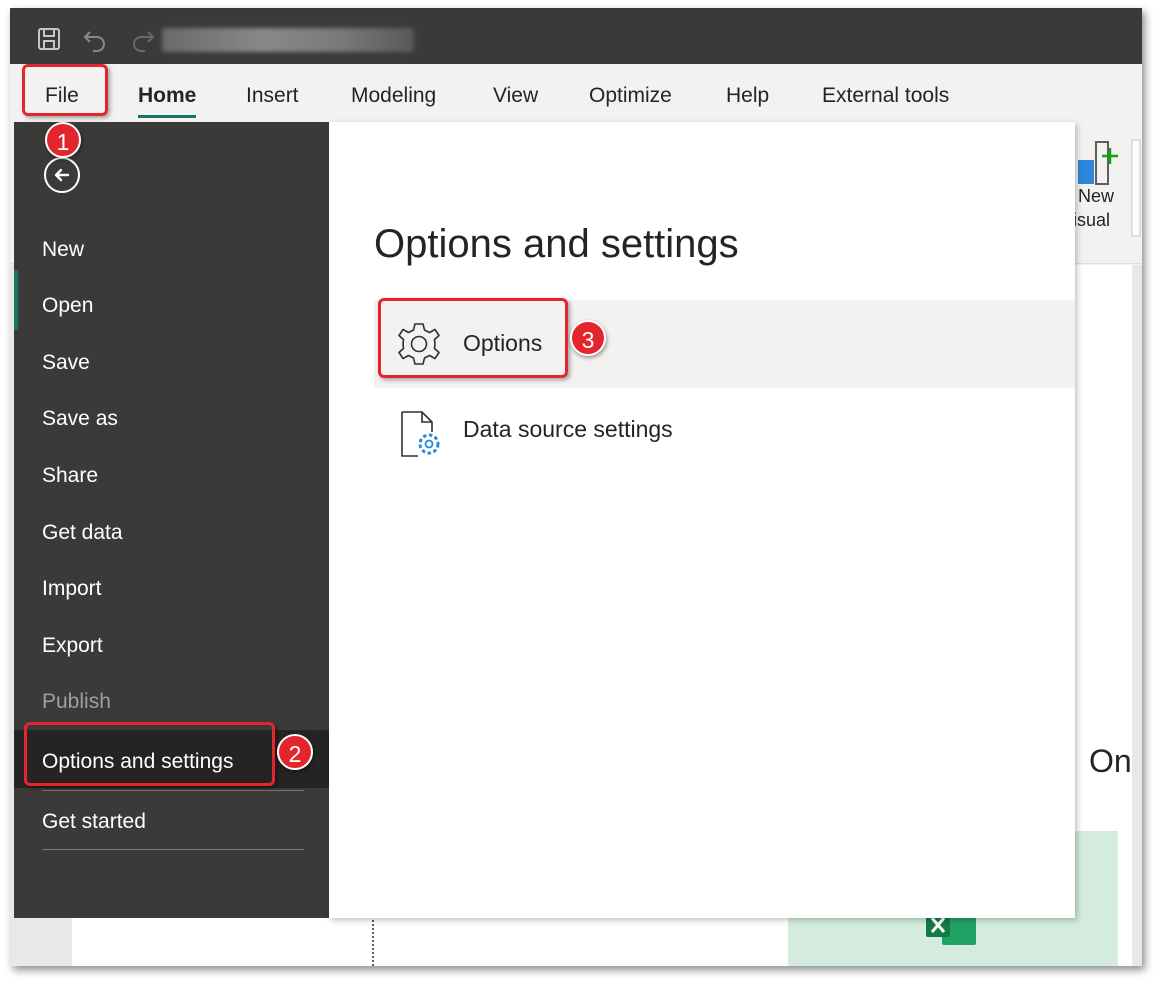 This screenshot has height=987, width=1169. What do you see at coordinates (76, 701) in the screenshot?
I see `menu-item-publish: Publish` at bounding box center [76, 701].